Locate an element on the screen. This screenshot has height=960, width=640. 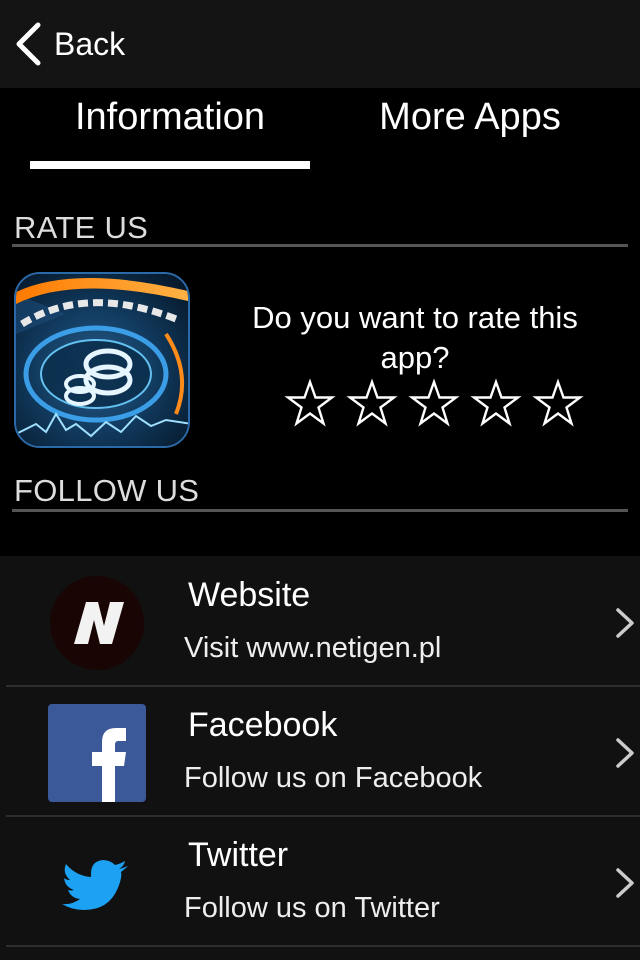
list-item-subtitle: Visit www.netigen.pl is located at coordinates (313, 648).